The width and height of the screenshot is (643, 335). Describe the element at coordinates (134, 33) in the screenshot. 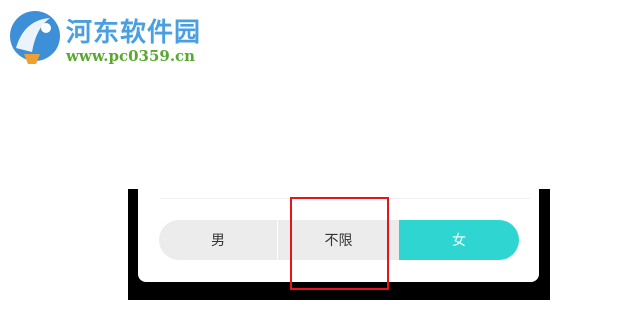

I see `watermark-title: 河东软件园` at that location.